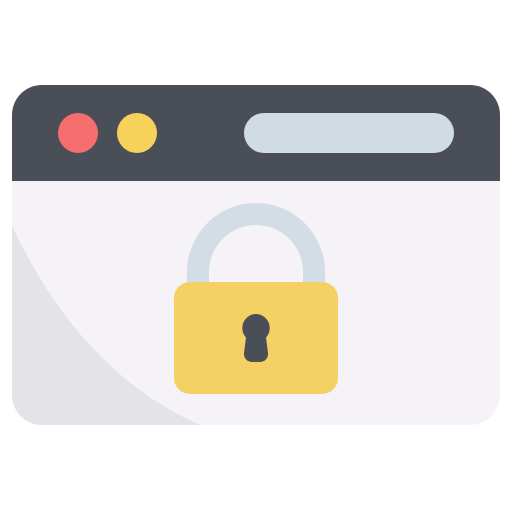 The image size is (512, 512). I want to click on keyhole-icon, so click(256, 338).